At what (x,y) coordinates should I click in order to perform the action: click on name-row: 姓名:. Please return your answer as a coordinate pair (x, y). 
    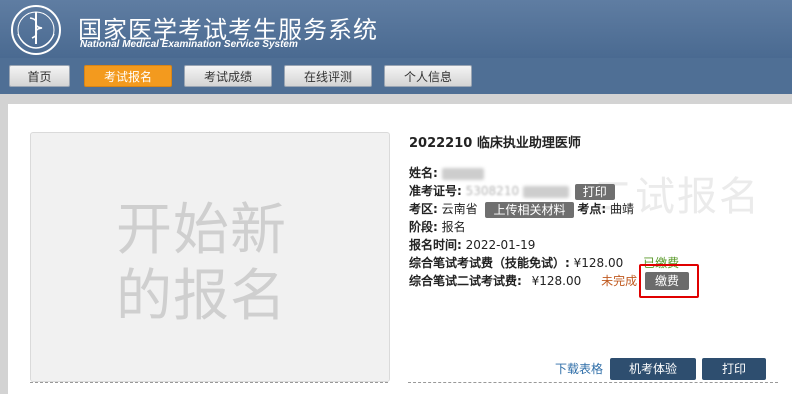
    Looking at the image, I should click on (446, 172).